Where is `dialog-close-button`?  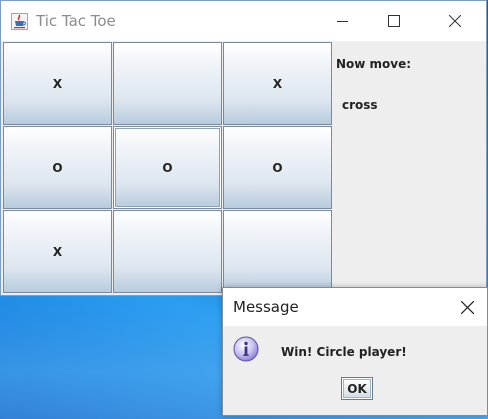 dialog-close-button is located at coordinates (467, 307).